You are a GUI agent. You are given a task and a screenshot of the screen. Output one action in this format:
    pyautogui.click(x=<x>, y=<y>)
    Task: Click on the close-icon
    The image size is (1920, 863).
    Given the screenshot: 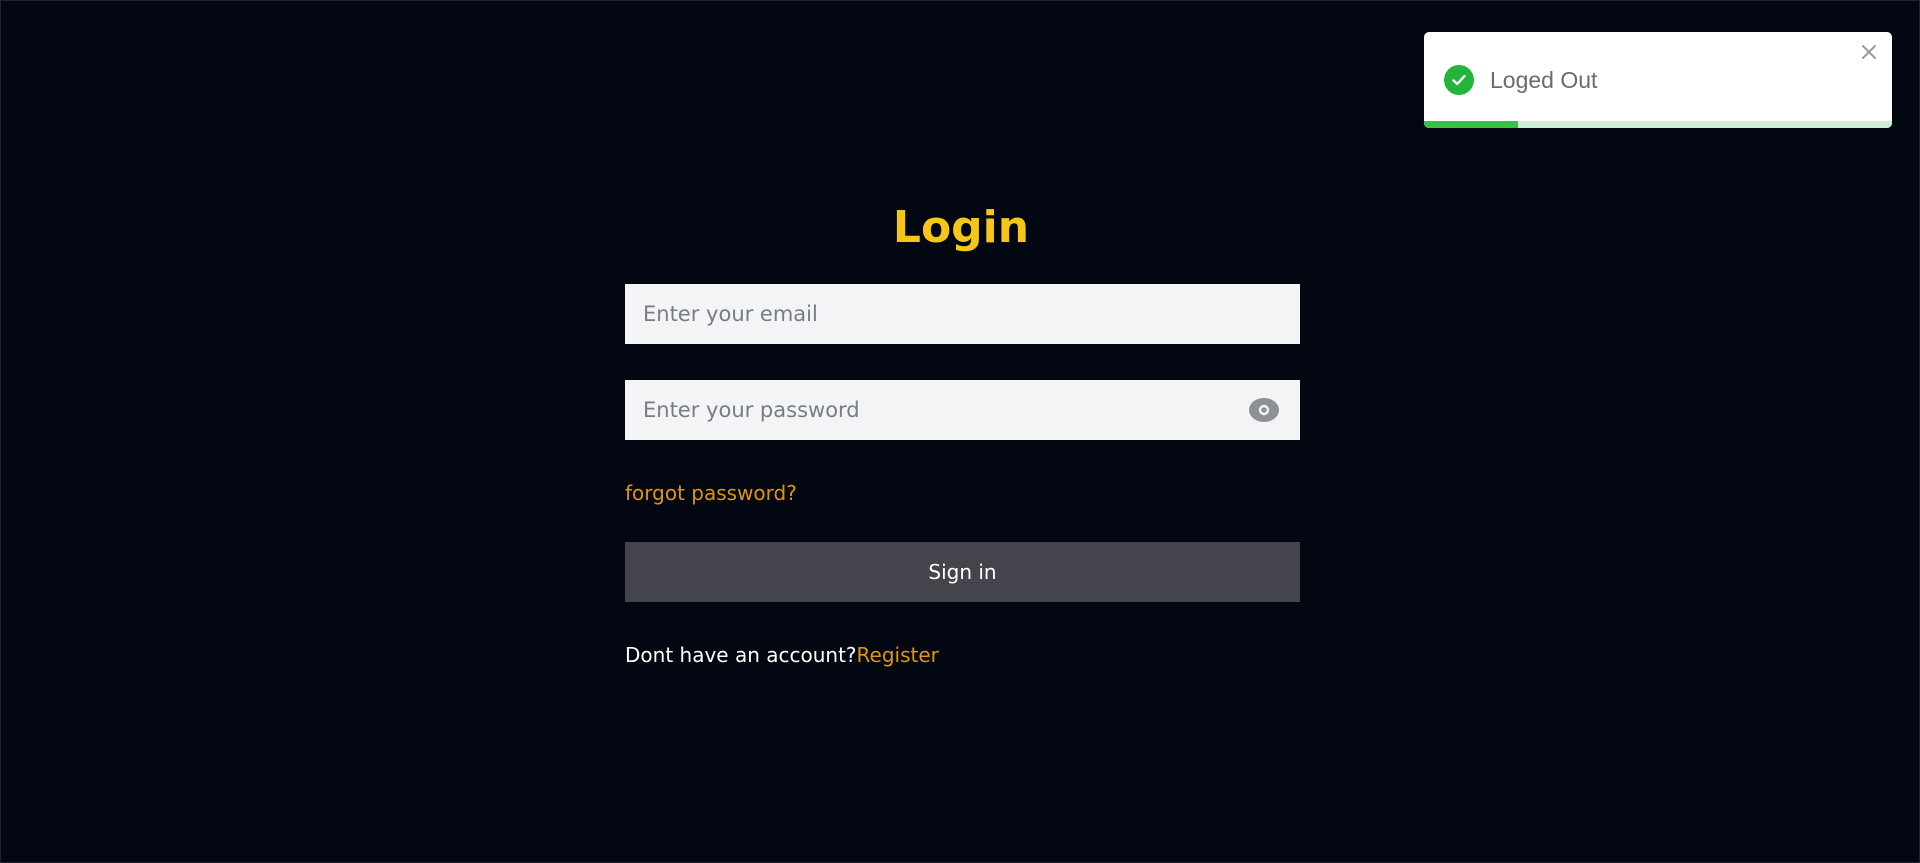 What is the action you would take?
    pyautogui.click(x=1869, y=52)
    